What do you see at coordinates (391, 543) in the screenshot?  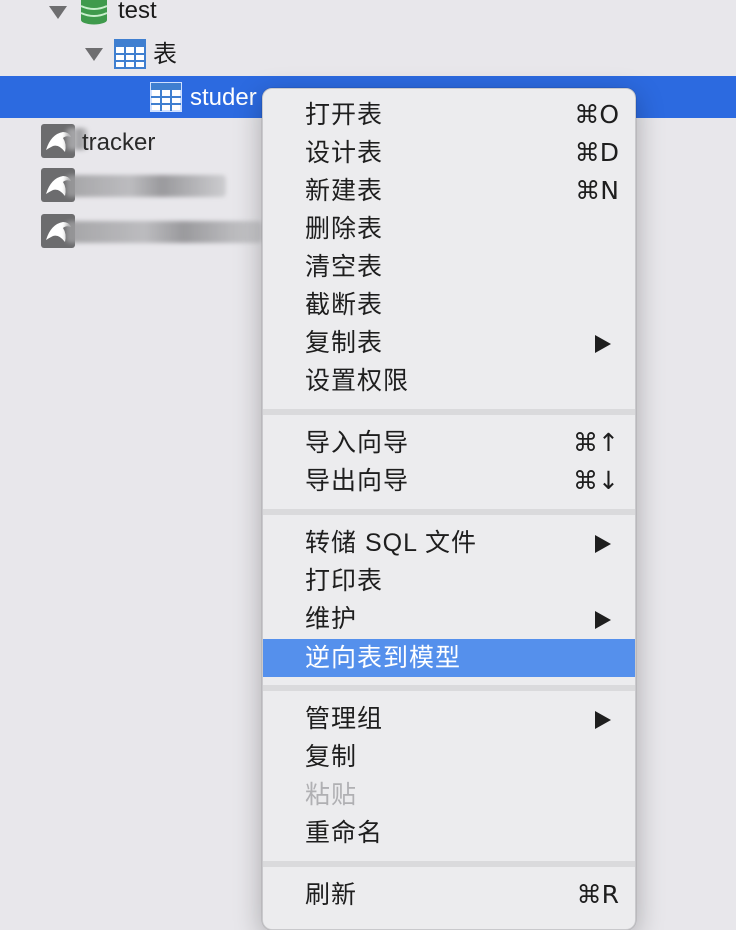 I see `menu-item-label: 转储 SQL 文件` at bounding box center [391, 543].